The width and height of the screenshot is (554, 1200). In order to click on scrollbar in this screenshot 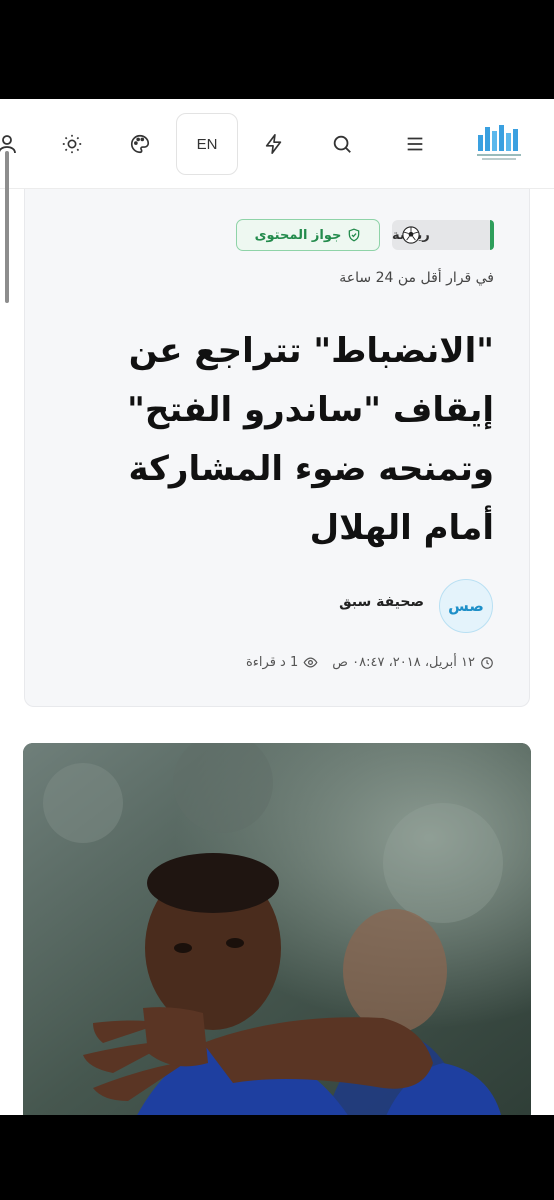, I will do `click(7, 227)`.